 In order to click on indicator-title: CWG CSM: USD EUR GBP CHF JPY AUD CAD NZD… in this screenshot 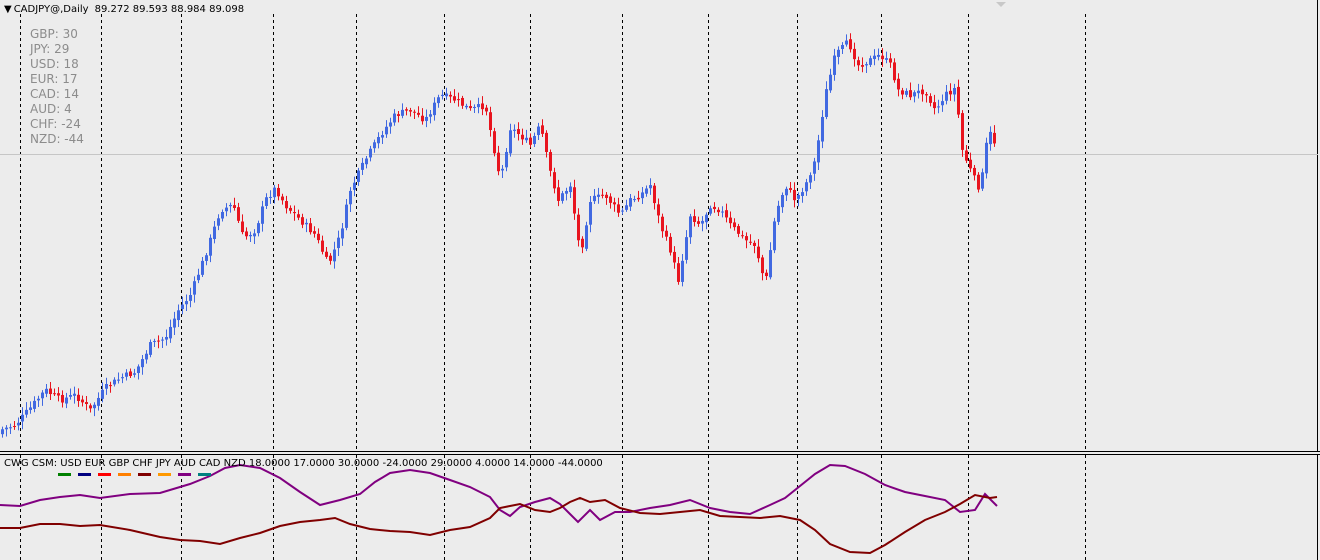, I will do `click(303, 463)`.